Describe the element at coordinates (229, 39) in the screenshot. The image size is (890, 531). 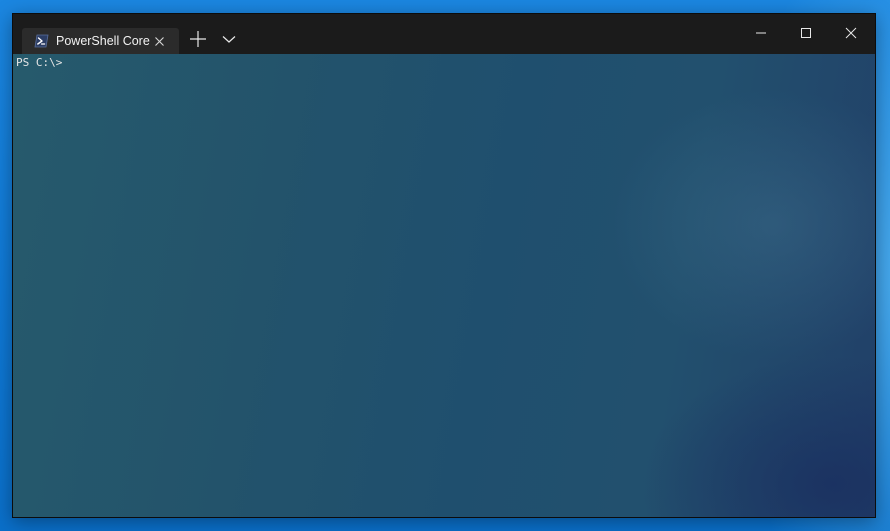
I see `profile-dropdown-button` at that location.